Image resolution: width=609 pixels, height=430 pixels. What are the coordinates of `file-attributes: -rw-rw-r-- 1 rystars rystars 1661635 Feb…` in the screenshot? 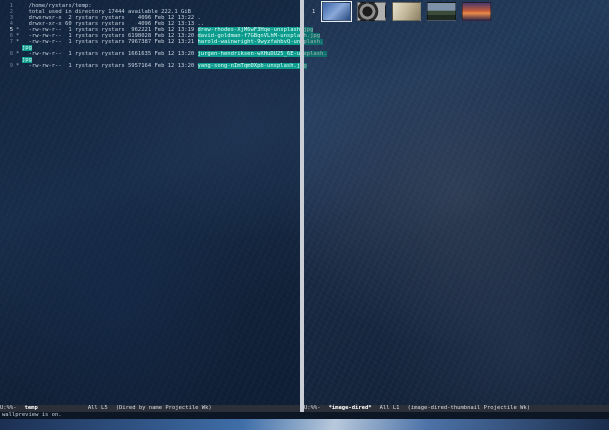 It's located at (110, 54).